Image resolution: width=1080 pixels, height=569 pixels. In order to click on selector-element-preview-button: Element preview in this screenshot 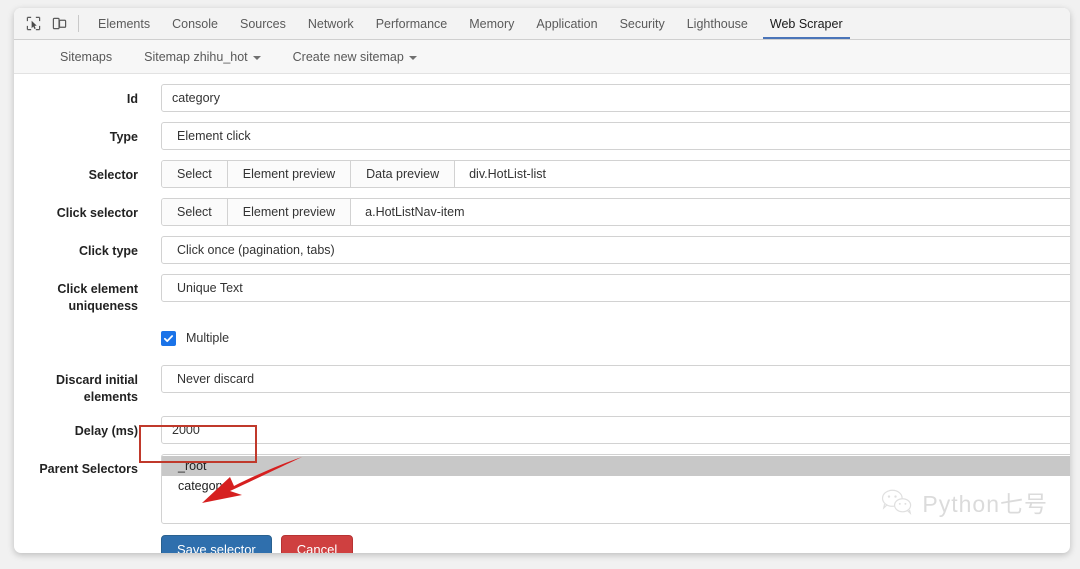, I will do `click(289, 174)`.